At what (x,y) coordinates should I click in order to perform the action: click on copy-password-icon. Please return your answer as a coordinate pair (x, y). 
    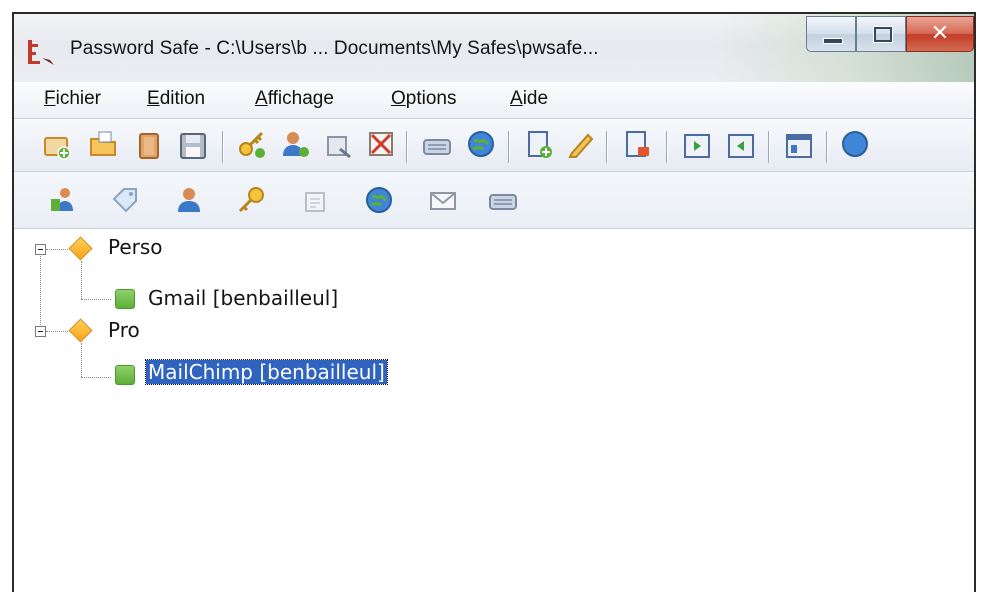
    Looking at the image, I should click on (251, 144).